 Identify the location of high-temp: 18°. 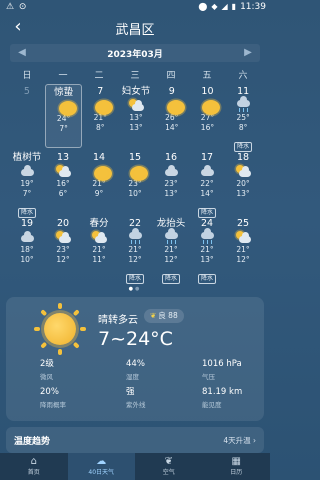
(27, 249).